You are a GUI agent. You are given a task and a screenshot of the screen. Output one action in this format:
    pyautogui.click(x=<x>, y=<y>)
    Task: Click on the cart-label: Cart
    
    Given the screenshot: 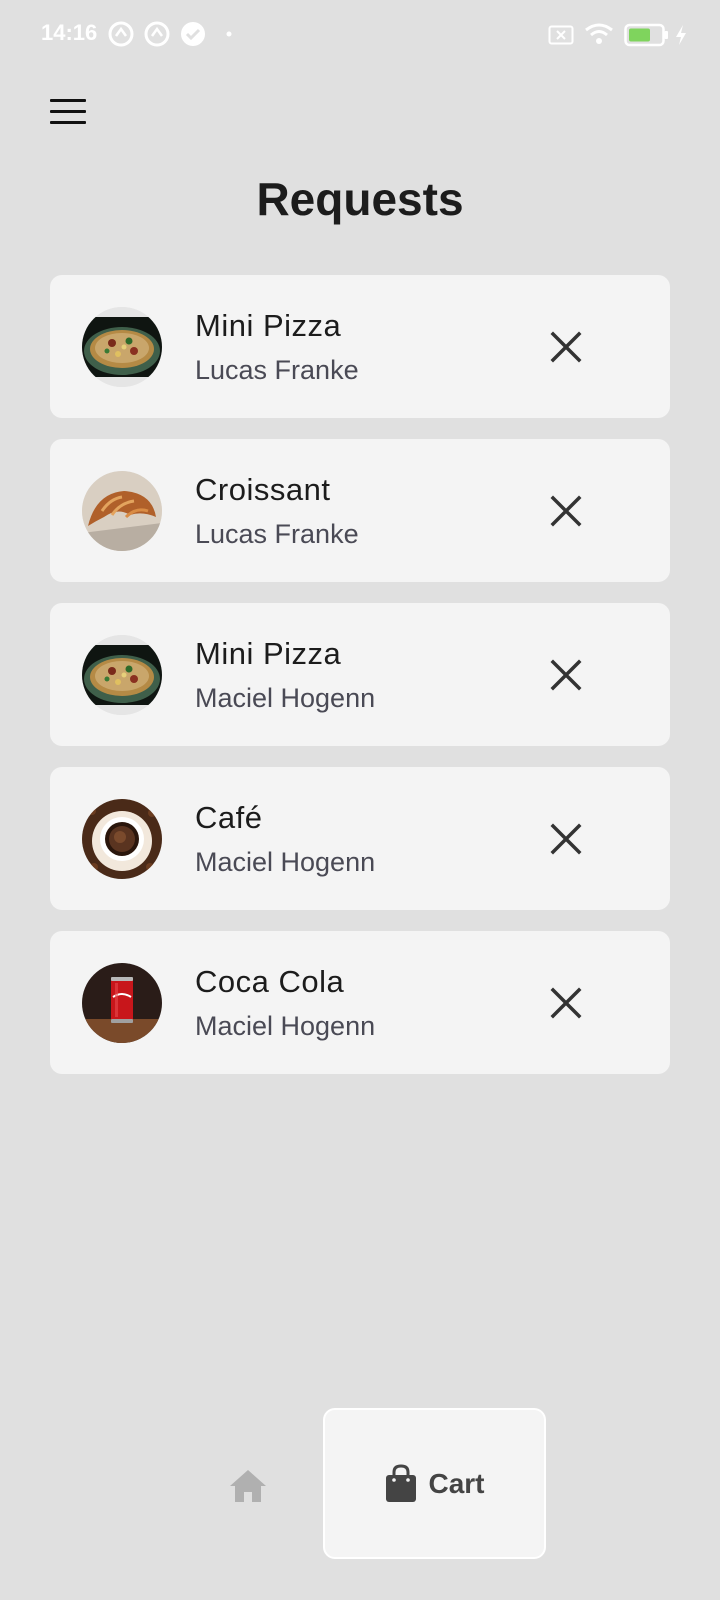 What is the action you would take?
    pyautogui.click(x=456, y=1483)
    